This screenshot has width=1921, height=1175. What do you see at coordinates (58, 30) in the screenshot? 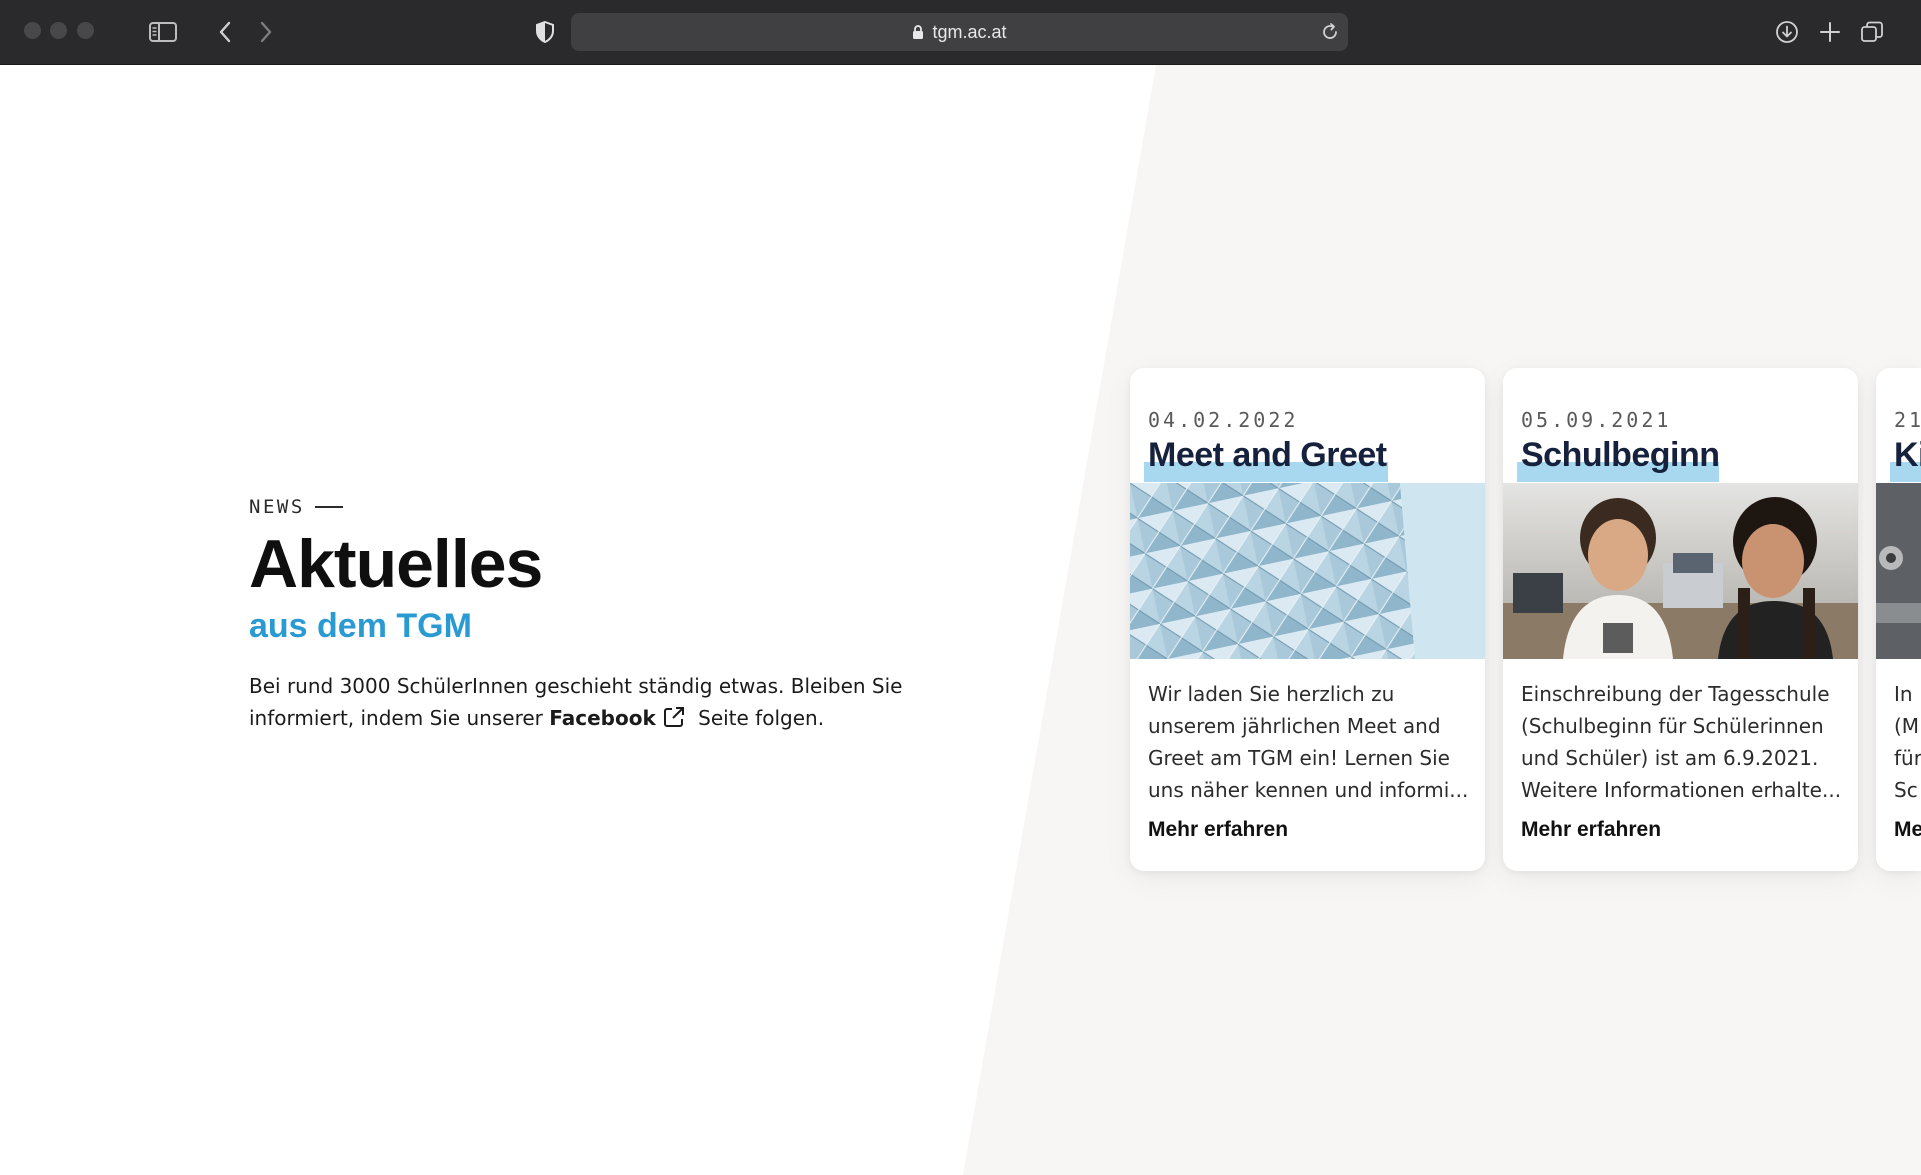
I see `minimize-window-dot` at bounding box center [58, 30].